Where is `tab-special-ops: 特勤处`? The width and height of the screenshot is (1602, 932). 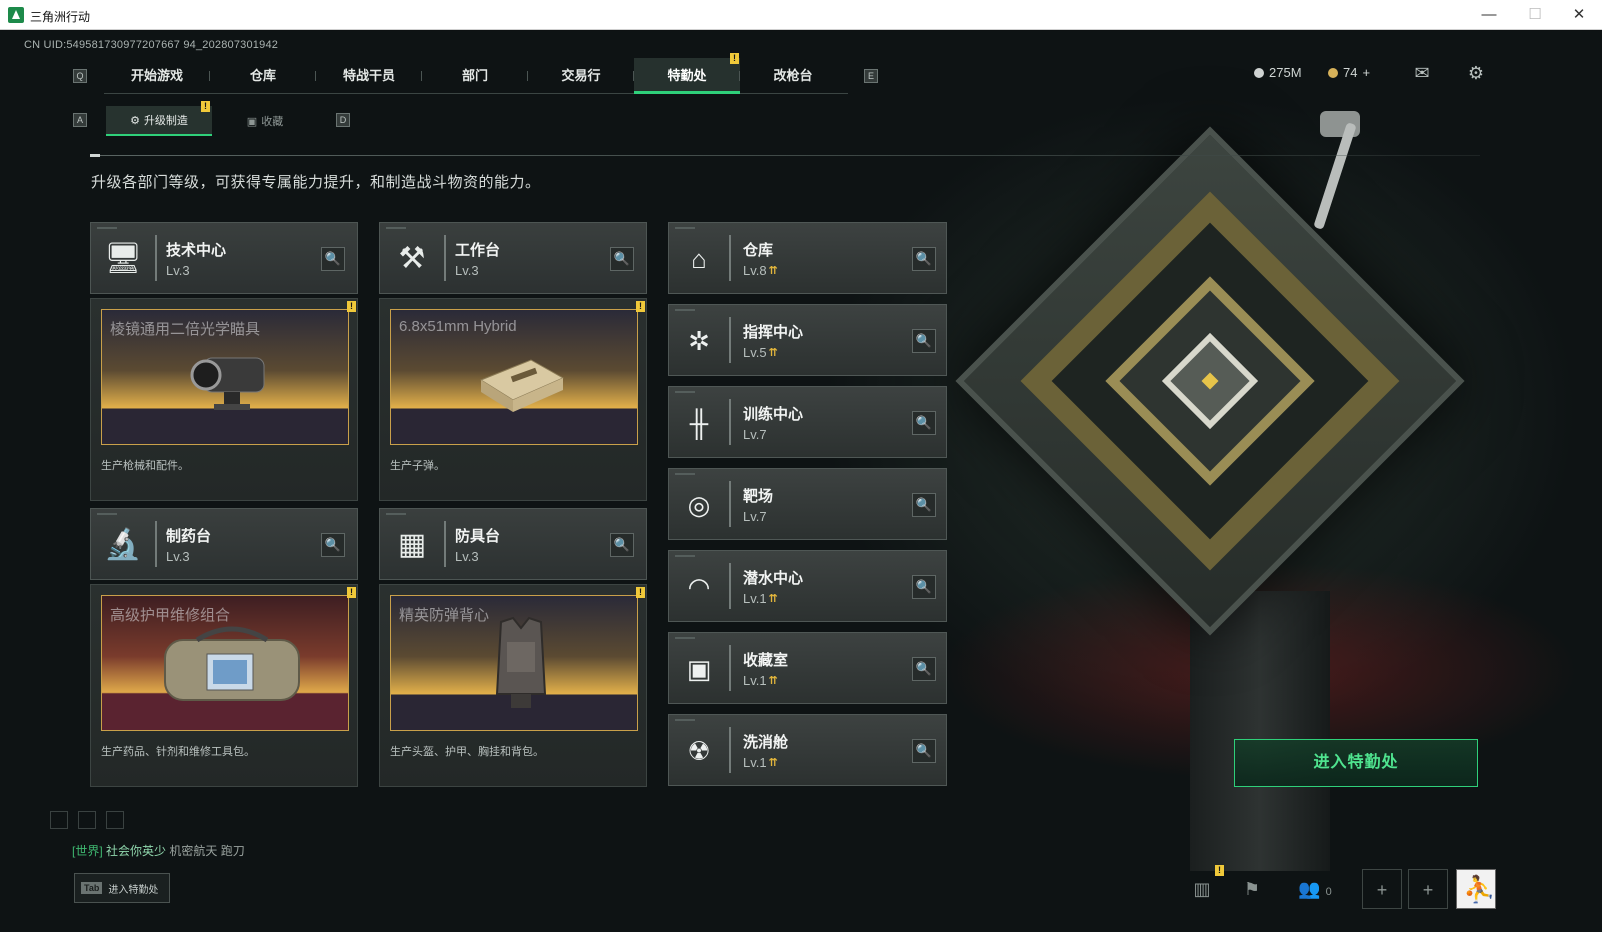
tab-special-ops: 特勤处 is located at coordinates (687, 76).